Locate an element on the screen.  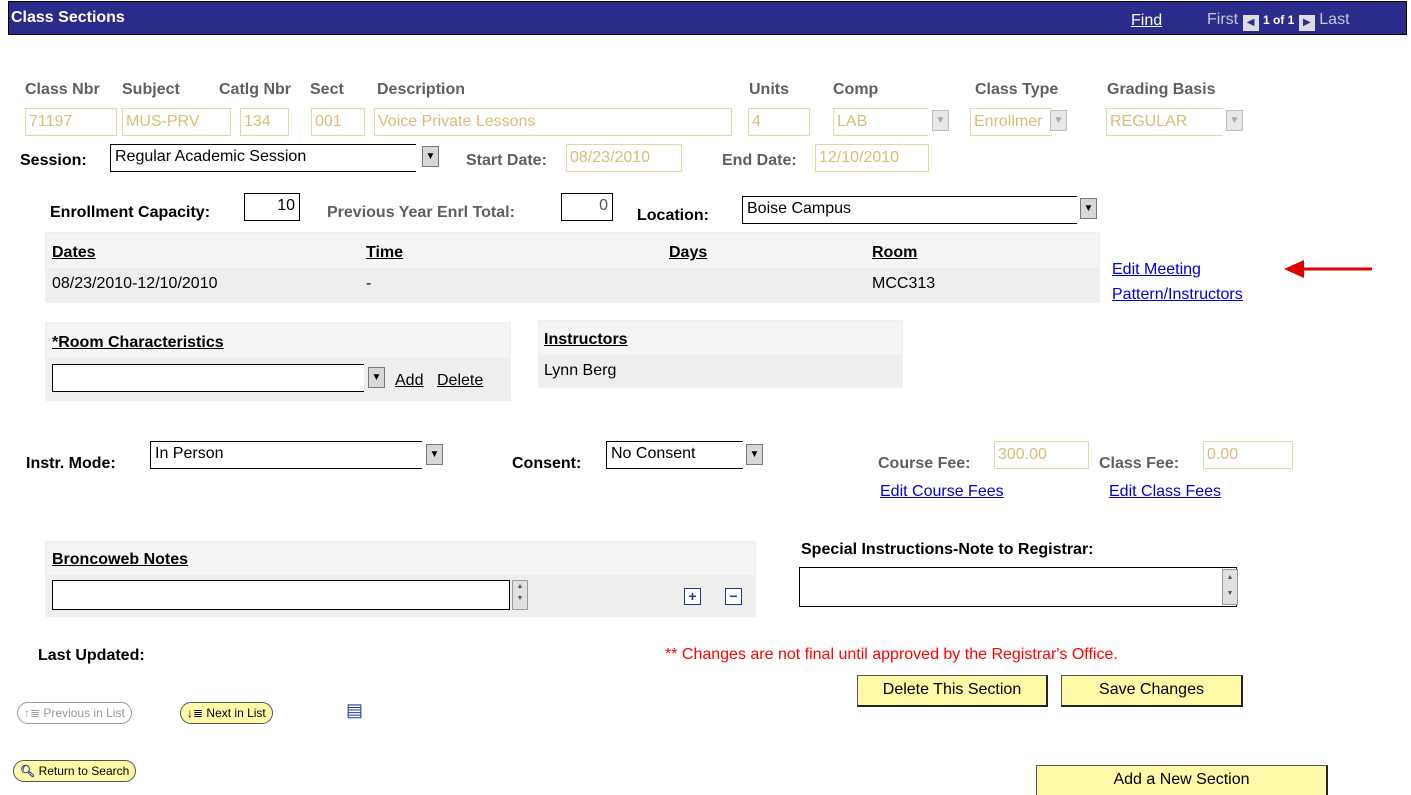
delete-row-icon: − is located at coordinates (733, 596).